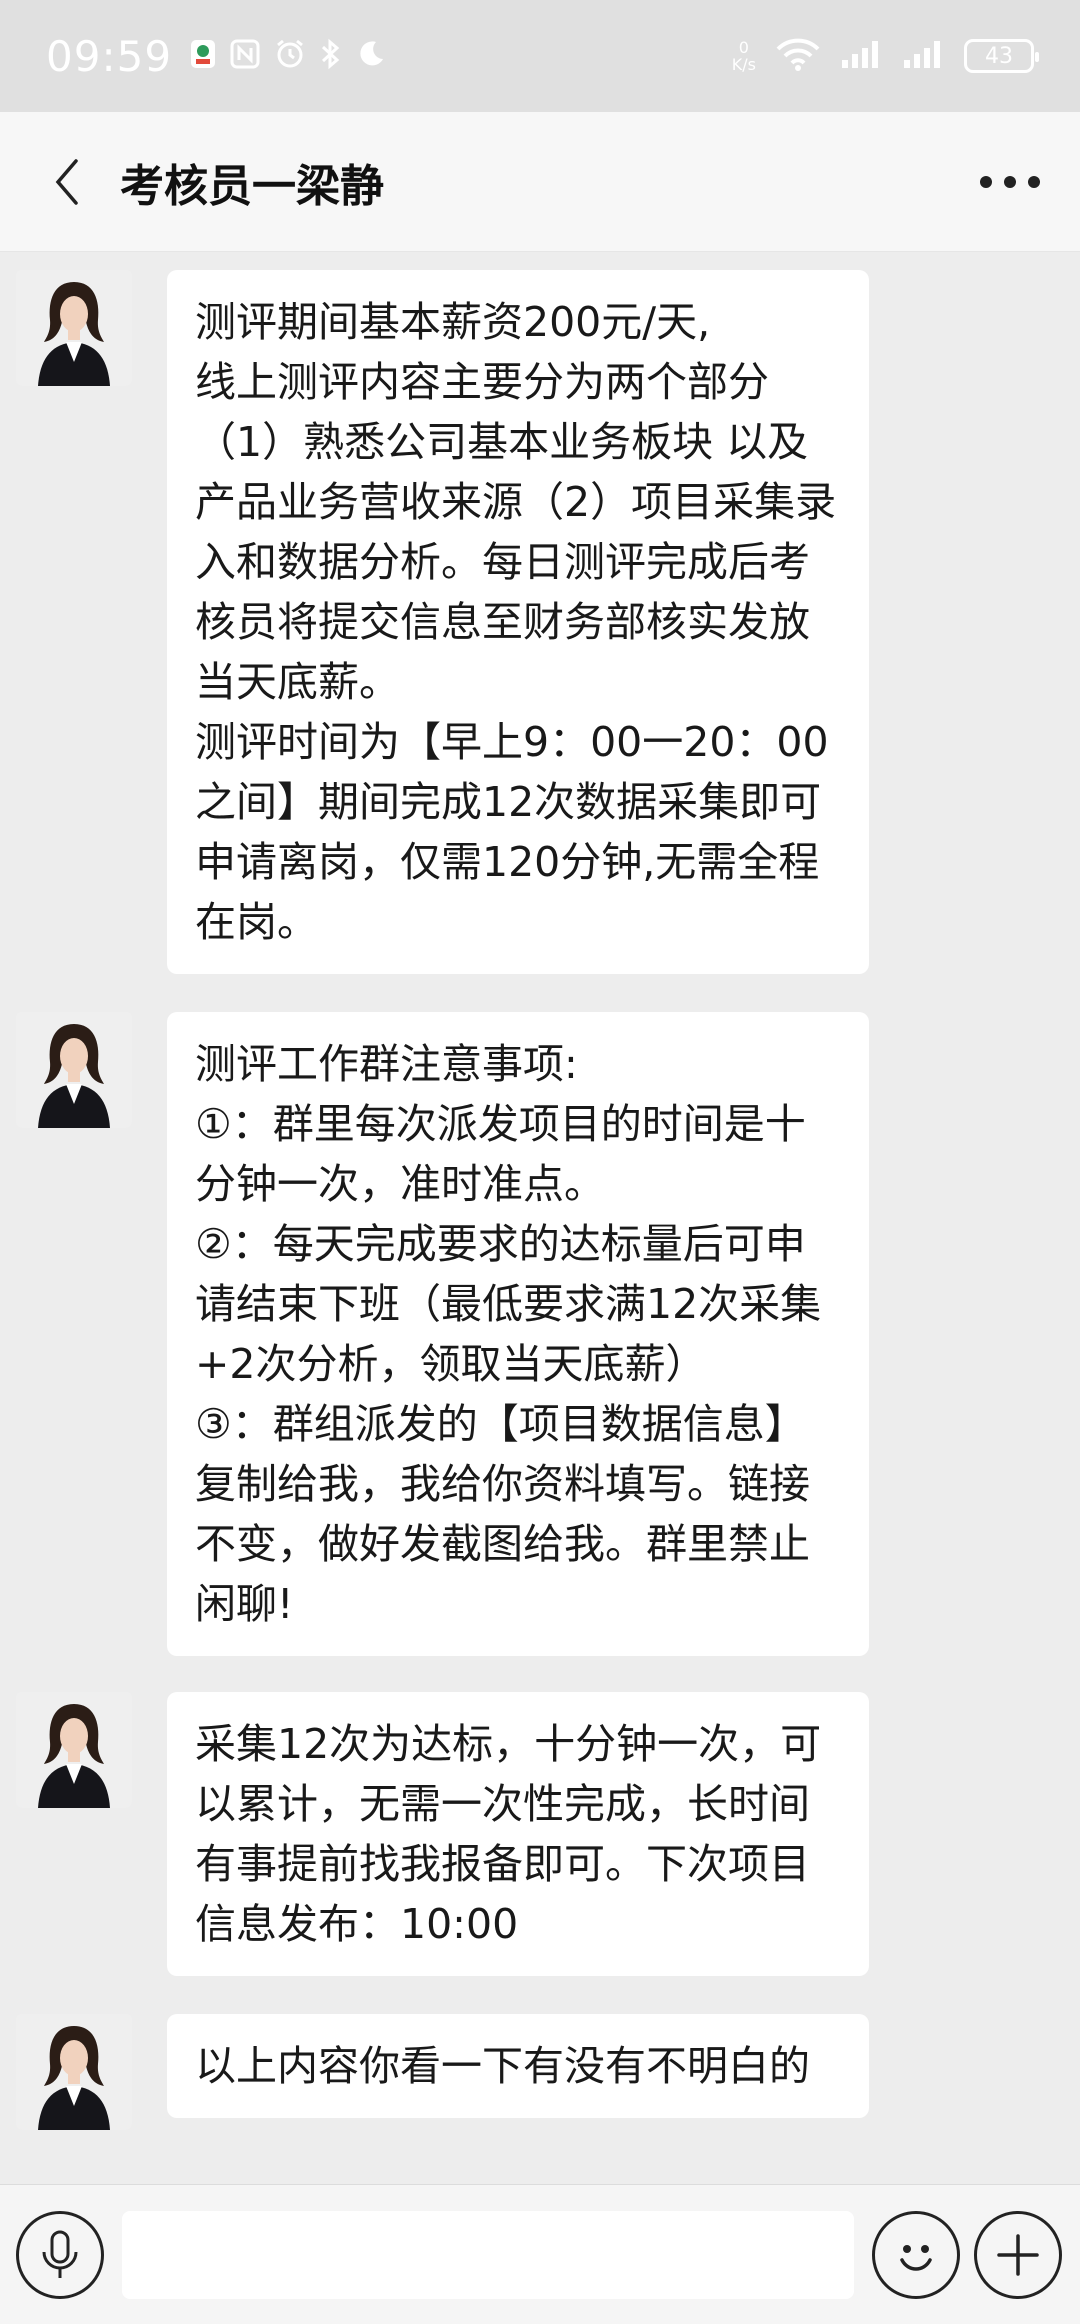 The image size is (1080, 2324). I want to click on microphone-icon, so click(60, 2254).